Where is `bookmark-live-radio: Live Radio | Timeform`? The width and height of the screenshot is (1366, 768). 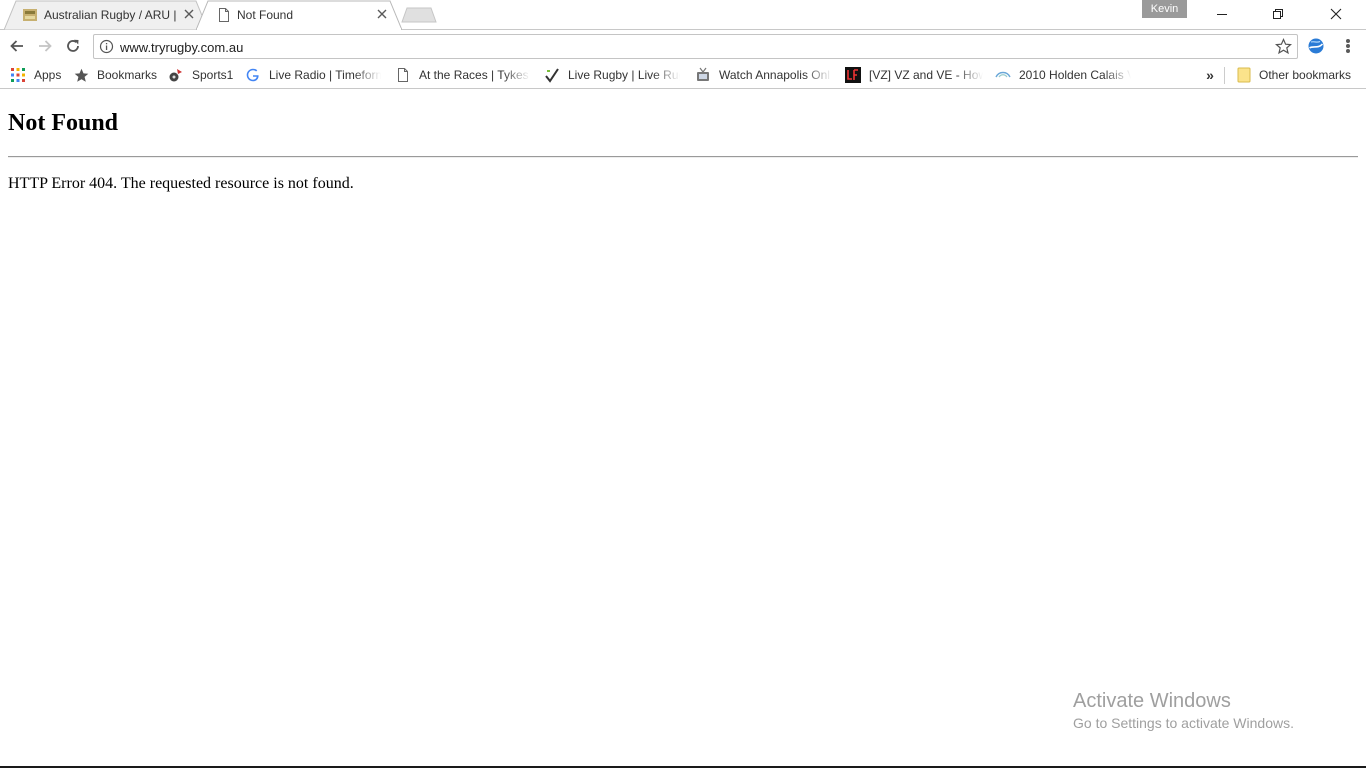
bookmark-live-radio: Live Radio | Timeform is located at coordinates (313, 75).